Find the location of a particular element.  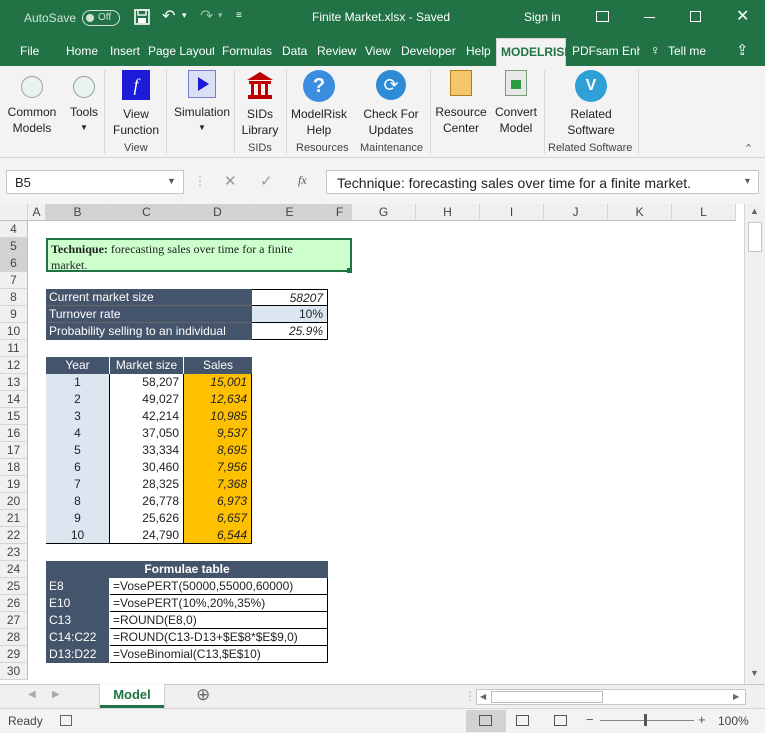

sales-cell: 6,544 is located at coordinates (218, 535).